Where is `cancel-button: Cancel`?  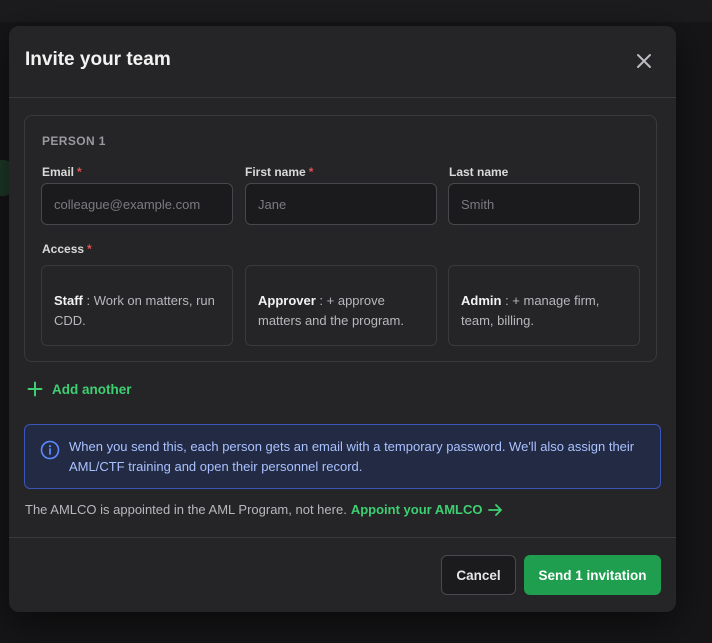
cancel-button: Cancel is located at coordinates (478, 575).